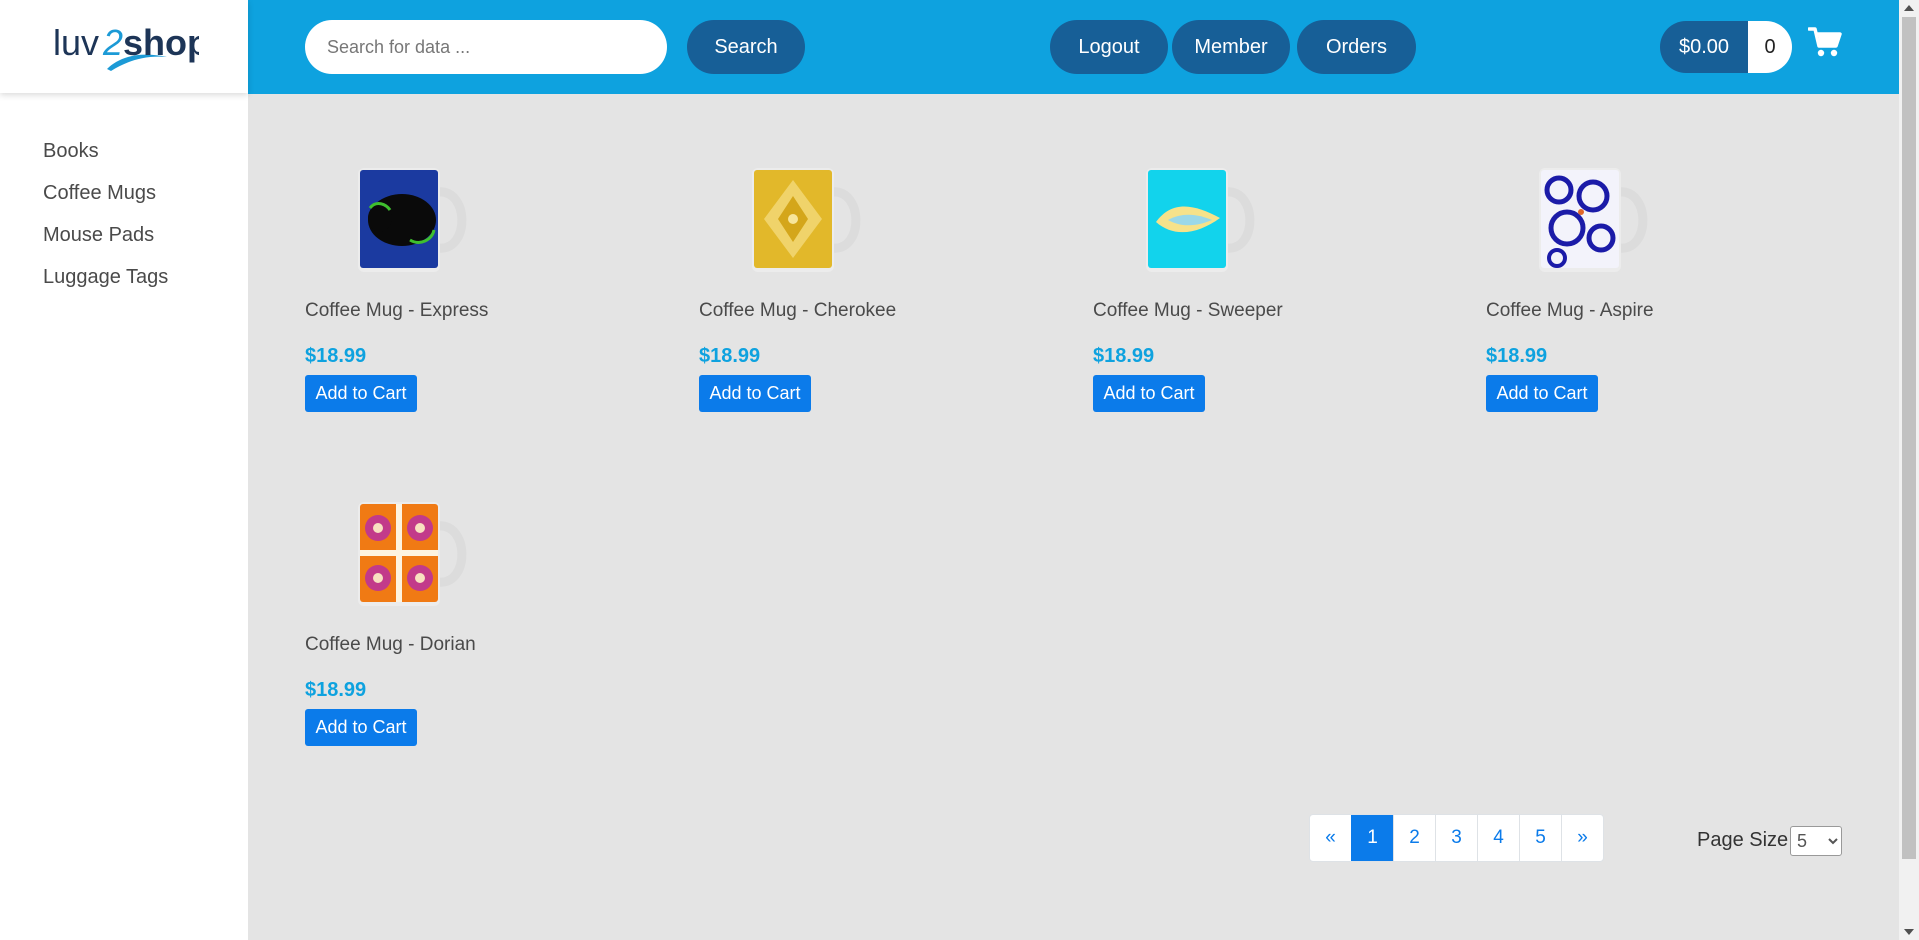 This screenshot has width=1919, height=940. What do you see at coordinates (1636, 312) in the screenshot?
I see `product-name: Coffee Mug - Aspire` at bounding box center [1636, 312].